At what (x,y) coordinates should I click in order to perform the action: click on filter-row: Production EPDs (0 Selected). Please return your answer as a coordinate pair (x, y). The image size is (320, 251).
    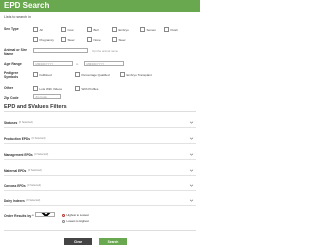
    Looking at the image, I should click on (100, 139).